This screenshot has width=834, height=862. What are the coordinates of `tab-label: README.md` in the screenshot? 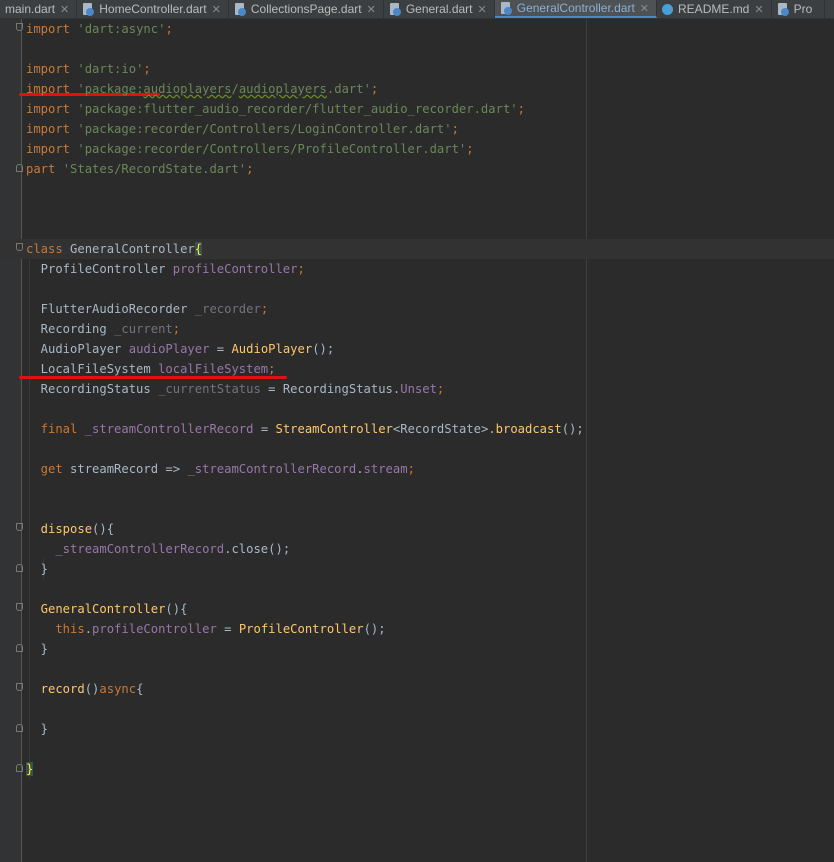 It's located at (714, 9).